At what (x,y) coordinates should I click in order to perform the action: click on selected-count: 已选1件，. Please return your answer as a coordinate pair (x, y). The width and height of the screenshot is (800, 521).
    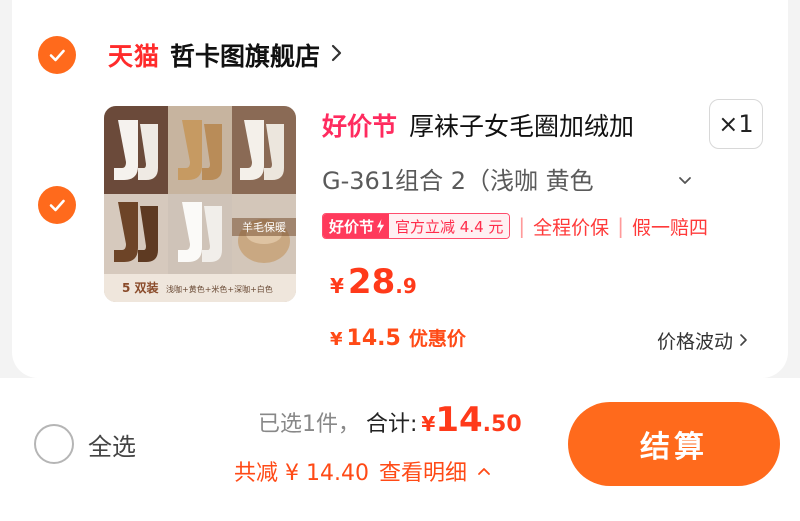
    Looking at the image, I should click on (309, 424).